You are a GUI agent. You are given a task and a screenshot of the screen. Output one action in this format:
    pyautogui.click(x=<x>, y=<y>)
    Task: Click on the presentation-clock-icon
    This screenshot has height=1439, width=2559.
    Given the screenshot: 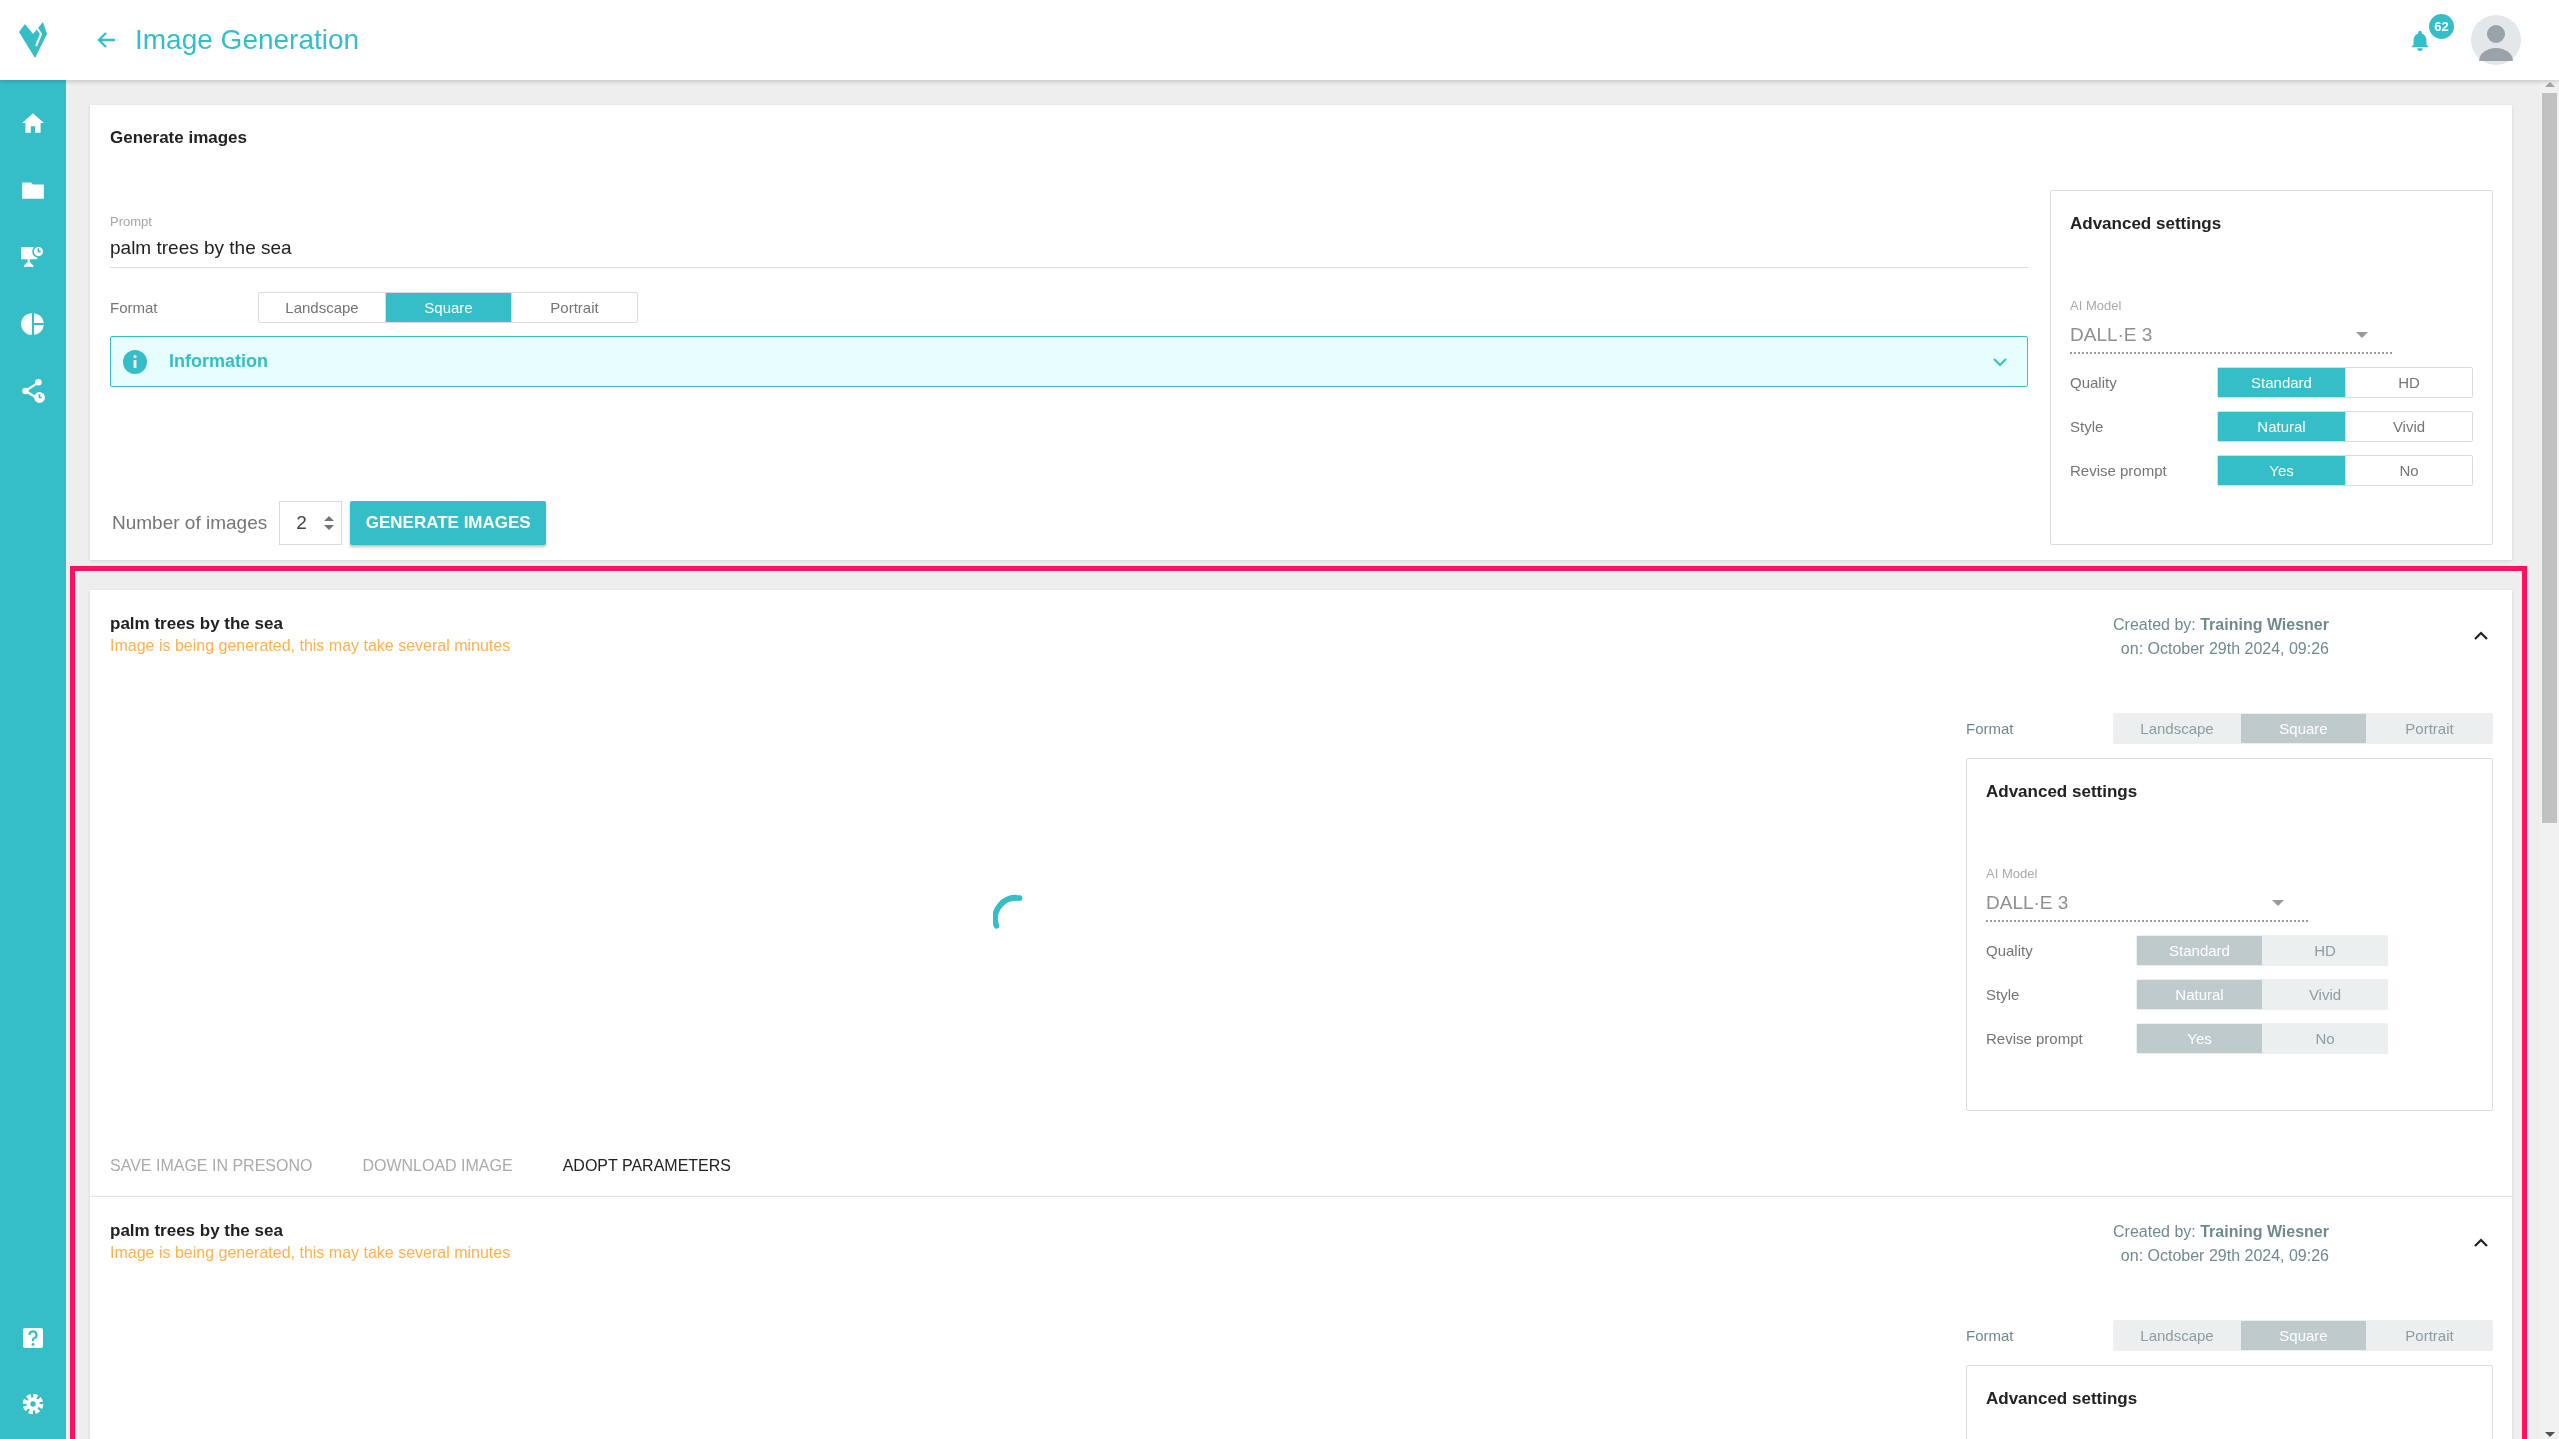 What is the action you would take?
    pyautogui.click(x=33, y=257)
    